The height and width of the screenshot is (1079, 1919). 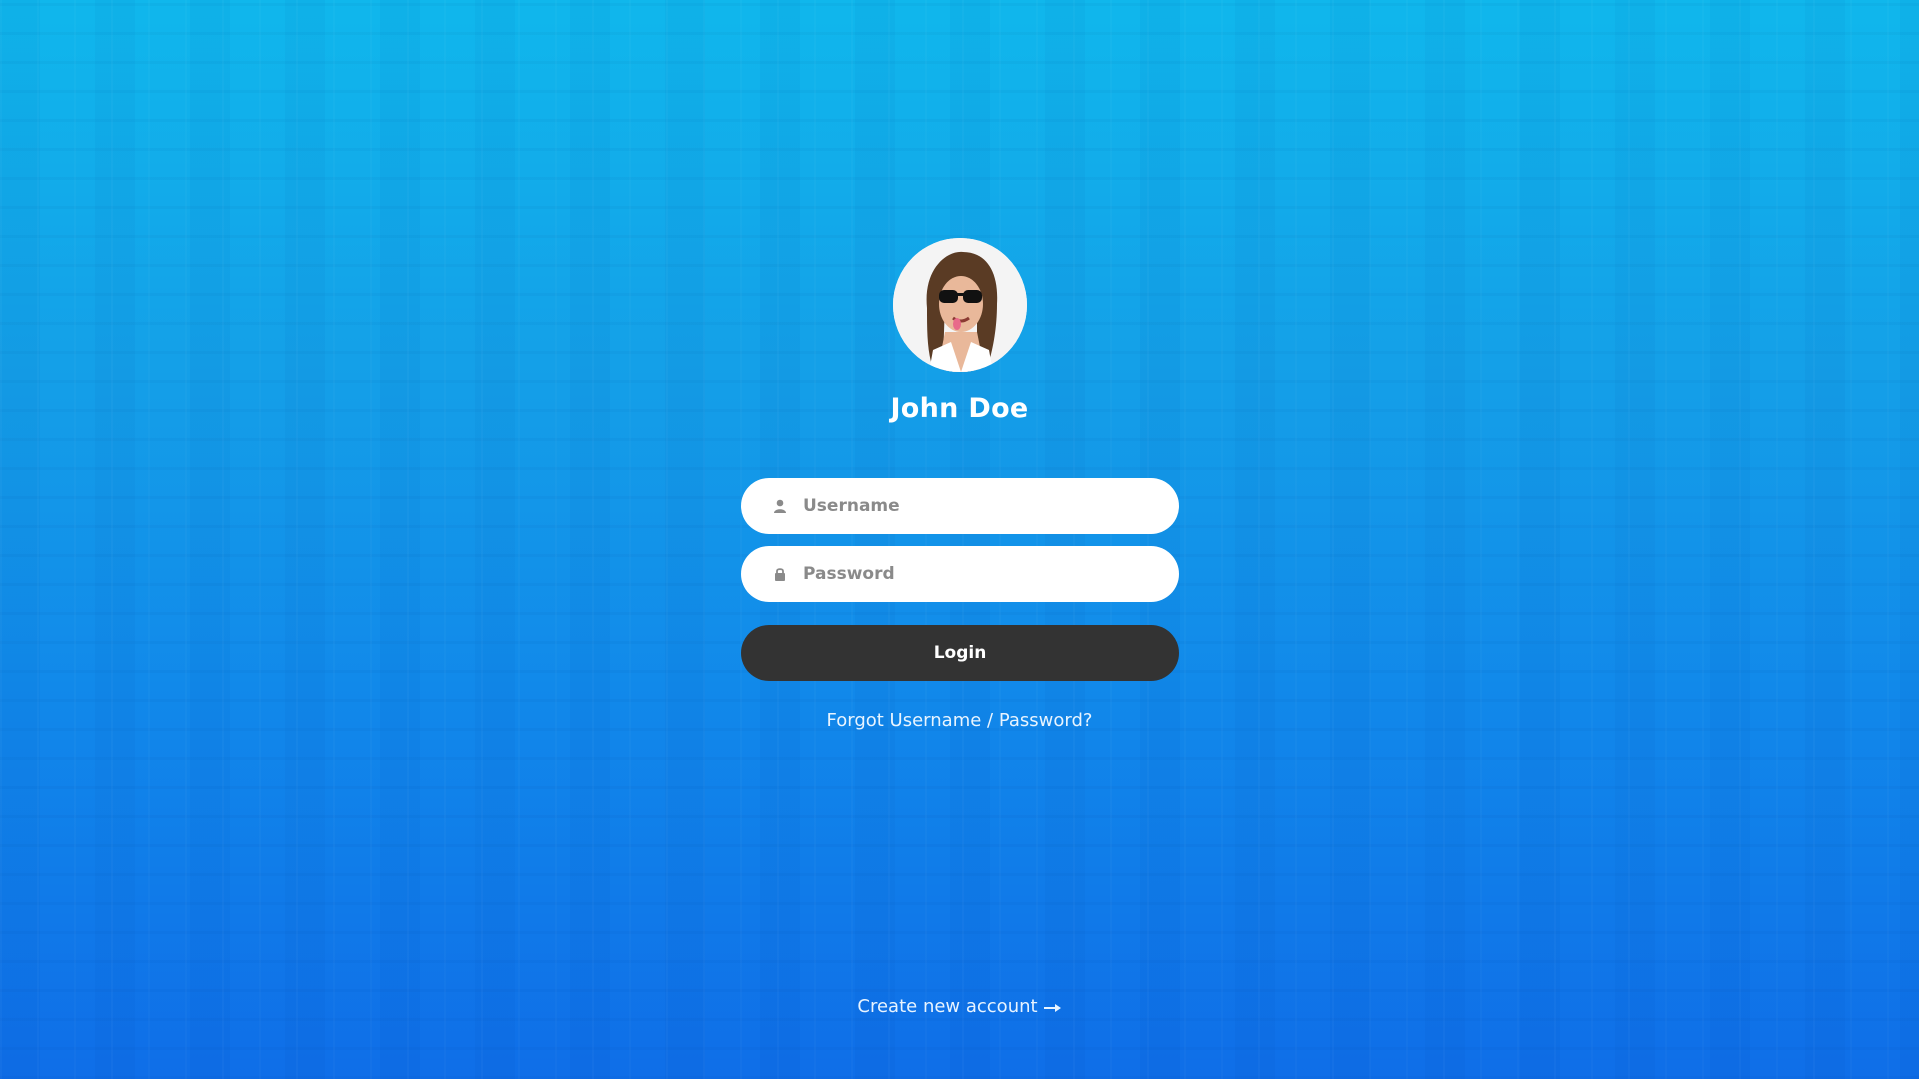 What do you see at coordinates (973, 574) in the screenshot?
I see `password-input` at bounding box center [973, 574].